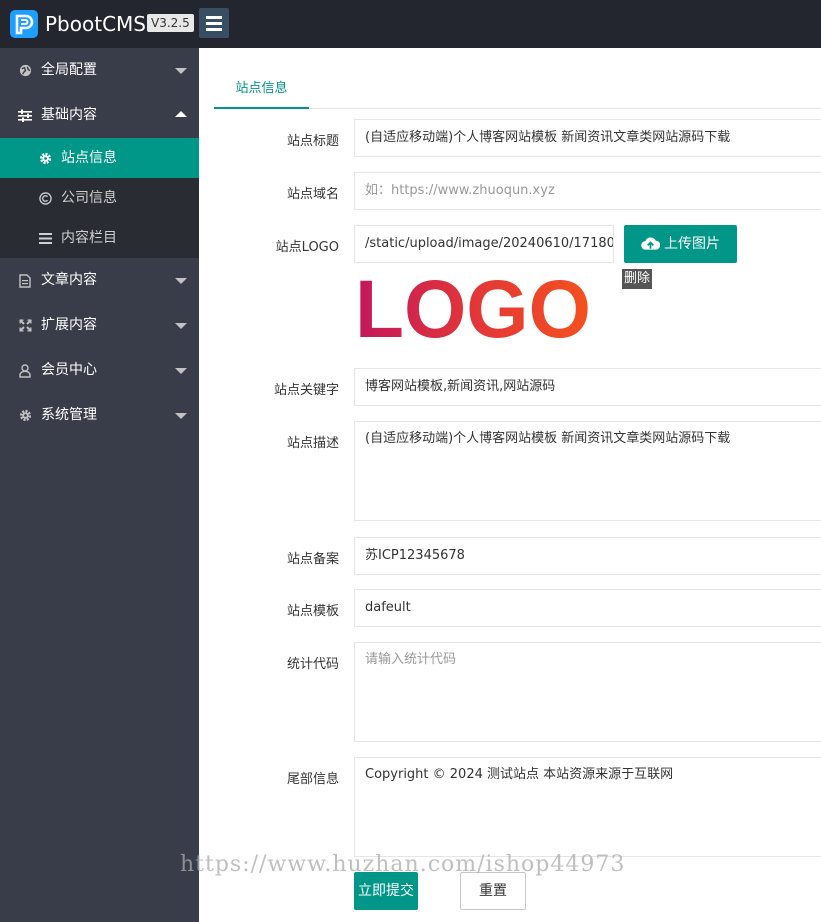 This screenshot has width=821, height=922. I want to click on tab-bar: 站点信息, so click(517, 90).